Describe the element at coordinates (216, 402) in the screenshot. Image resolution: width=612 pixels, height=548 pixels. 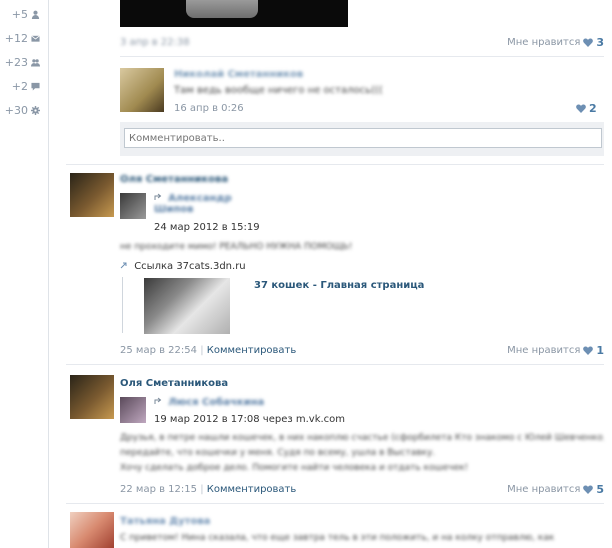
I see `post3-repost-author: Люся Собачкина` at that location.